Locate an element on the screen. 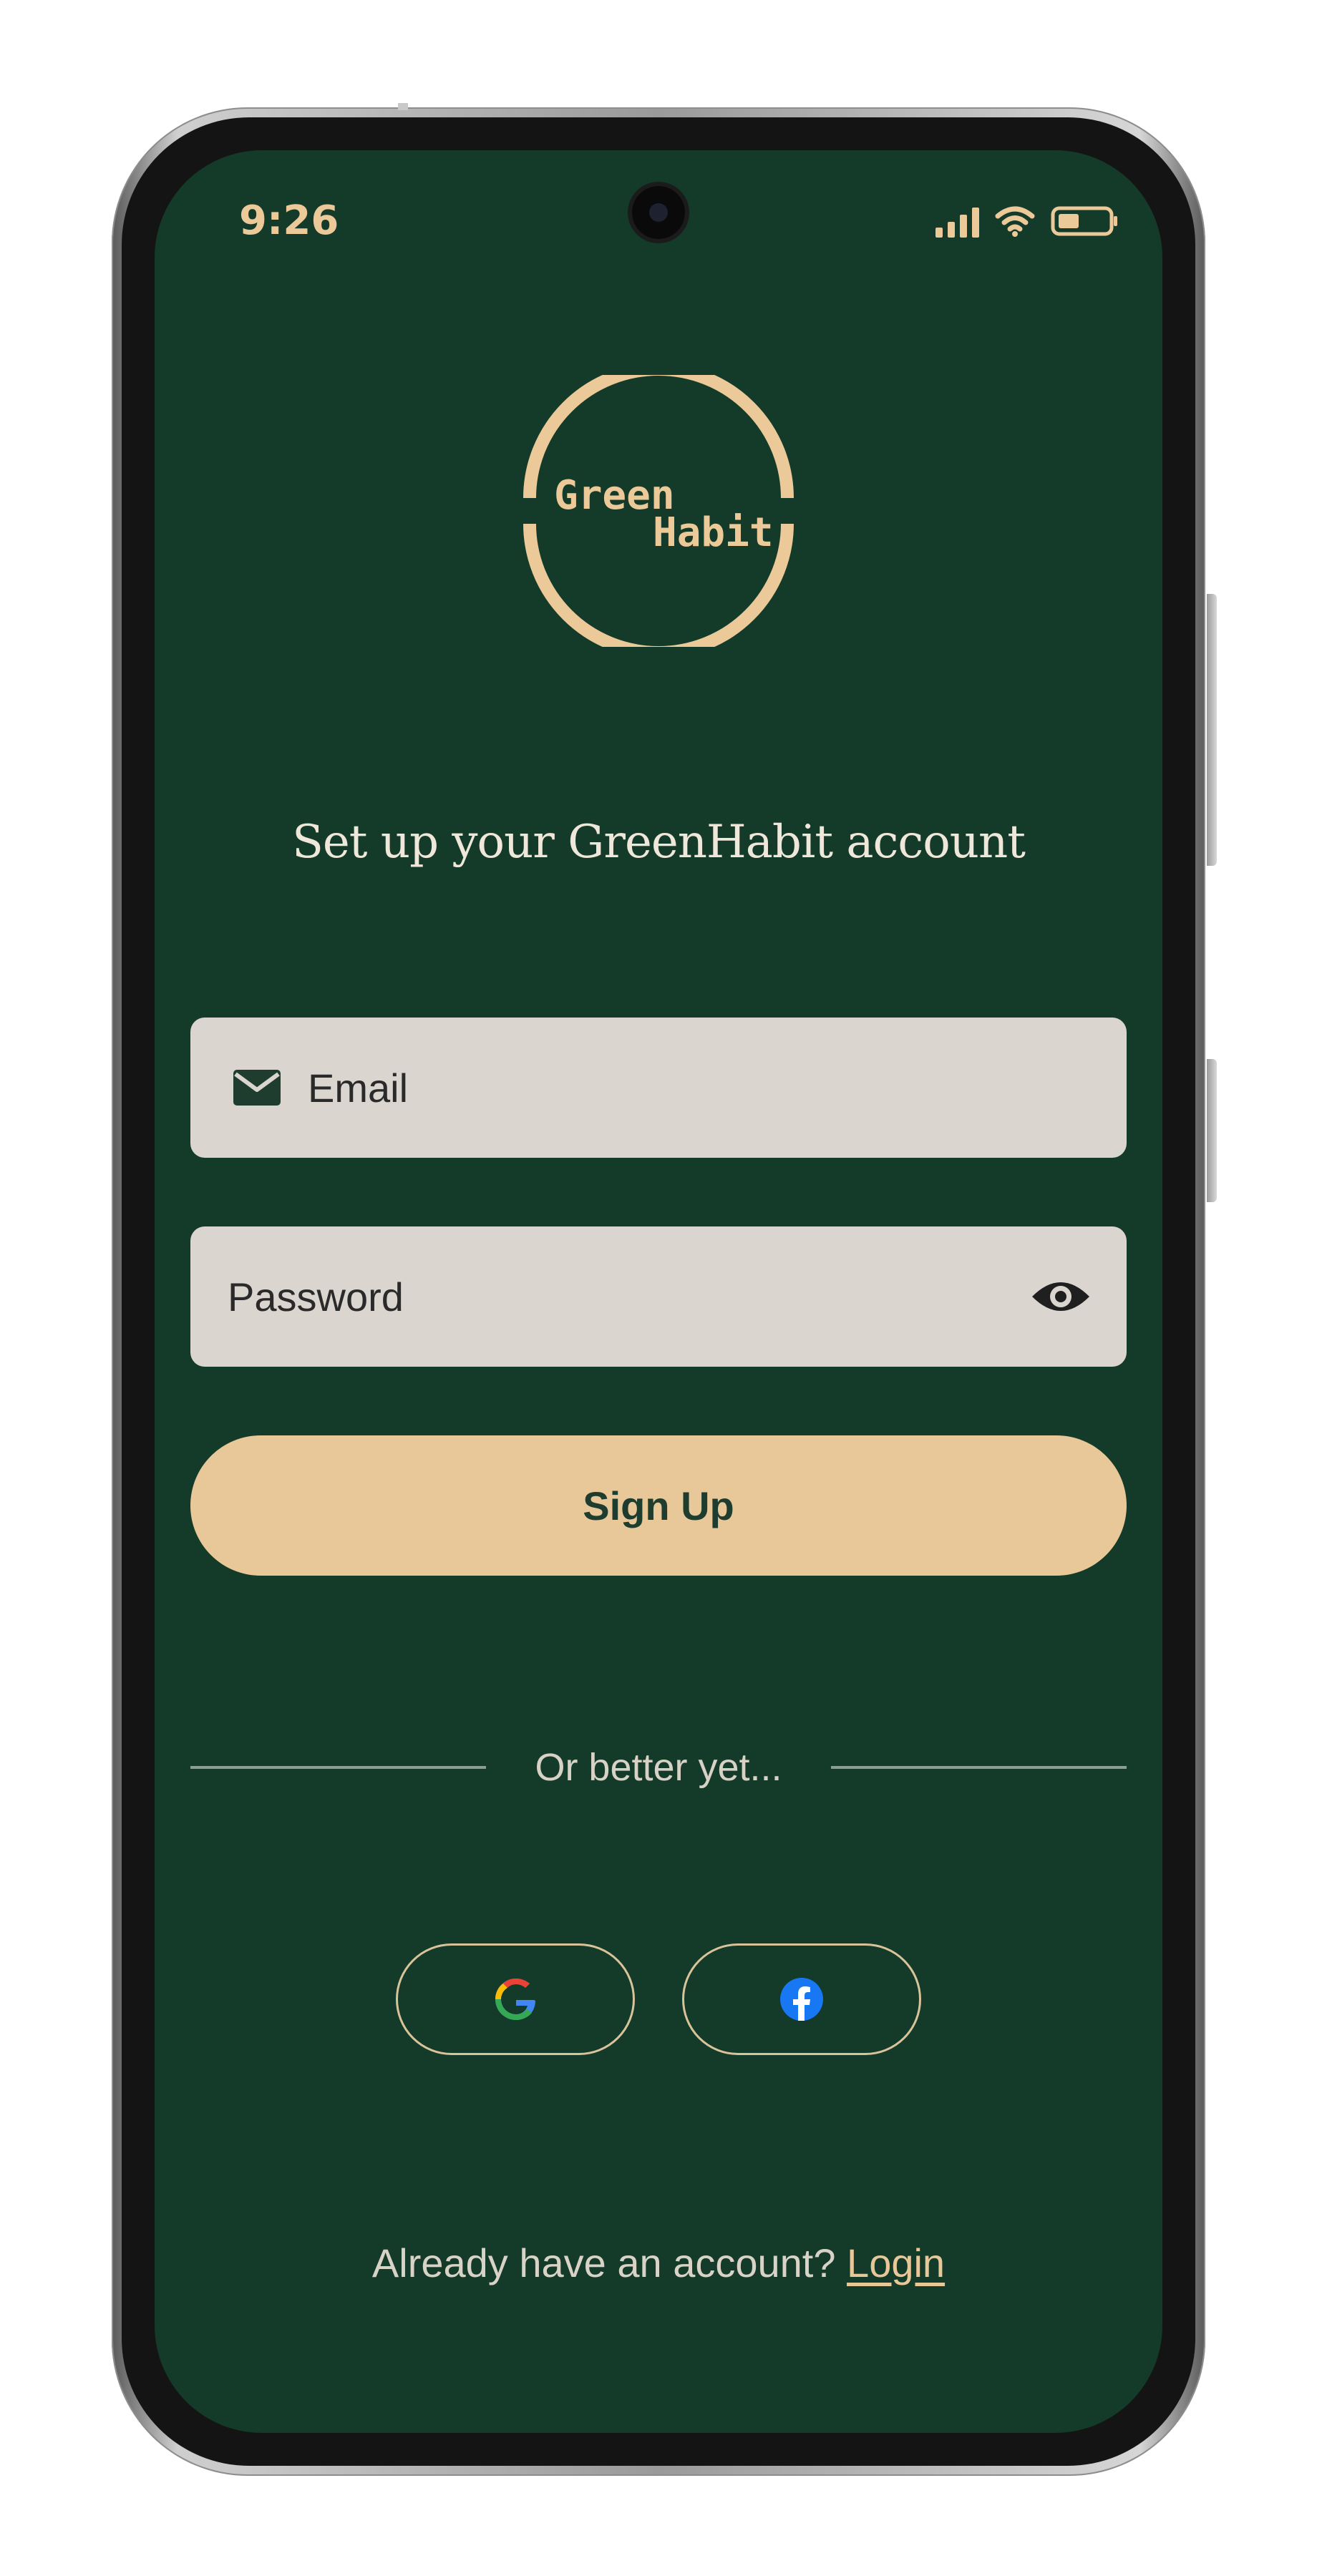 The height and width of the screenshot is (2576, 1317). logo-word-habit: Habit is located at coordinates (713, 532).